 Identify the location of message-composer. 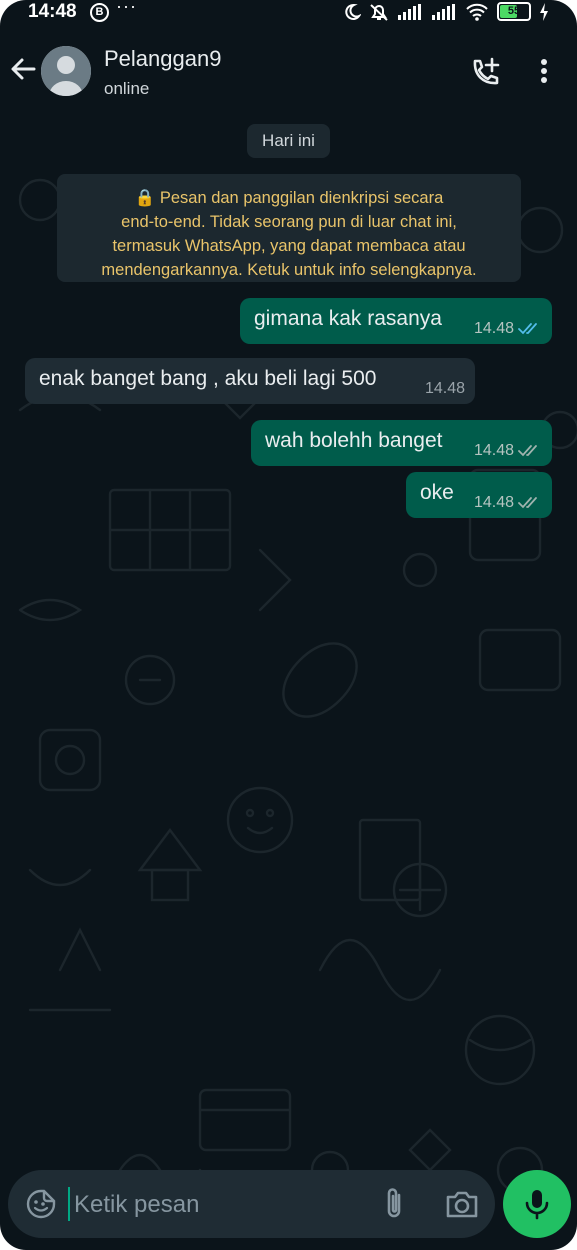
(251, 1204).